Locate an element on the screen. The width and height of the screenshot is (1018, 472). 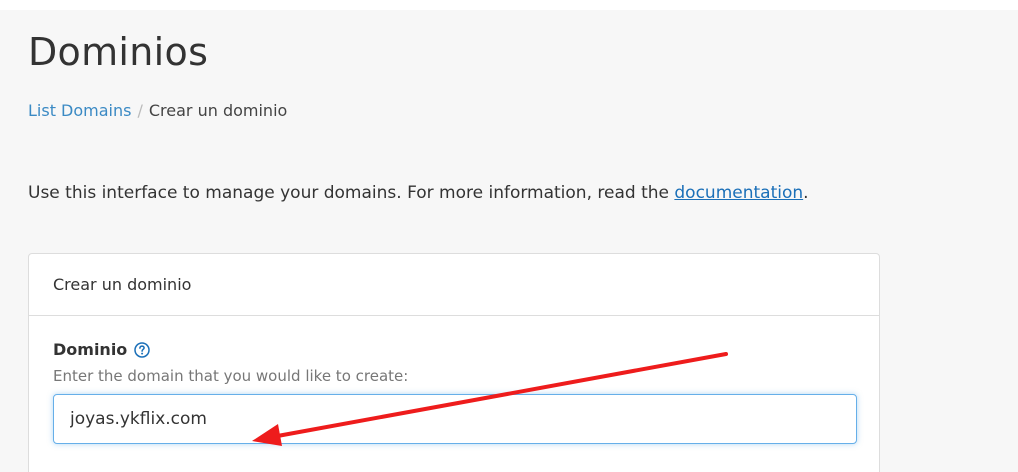
domain-label-row: Dominio is located at coordinates (454, 350).